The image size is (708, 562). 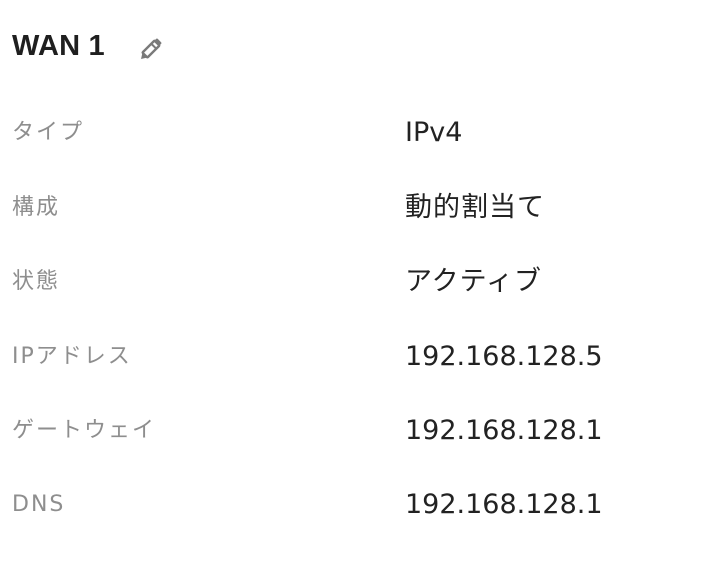 I want to click on wan-header: WAN 1, so click(x=89, y=46).